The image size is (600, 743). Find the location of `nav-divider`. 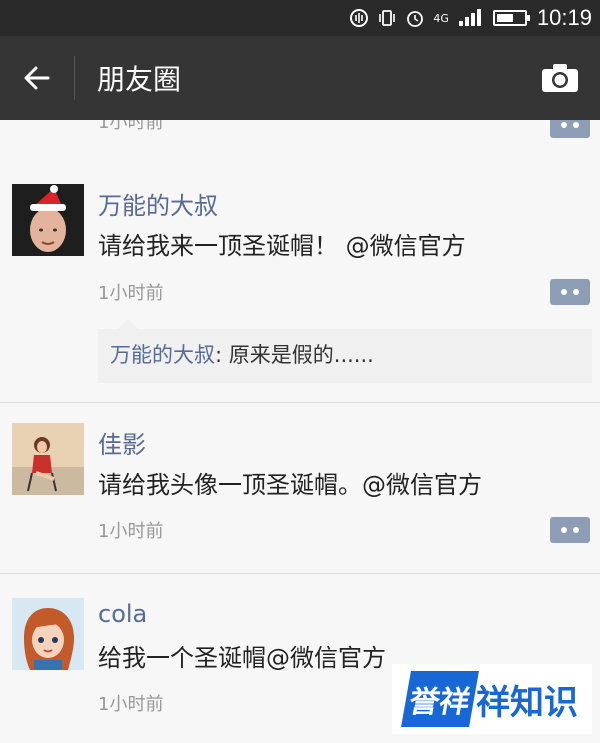

nav-divider is located at coordinates (74, 78).